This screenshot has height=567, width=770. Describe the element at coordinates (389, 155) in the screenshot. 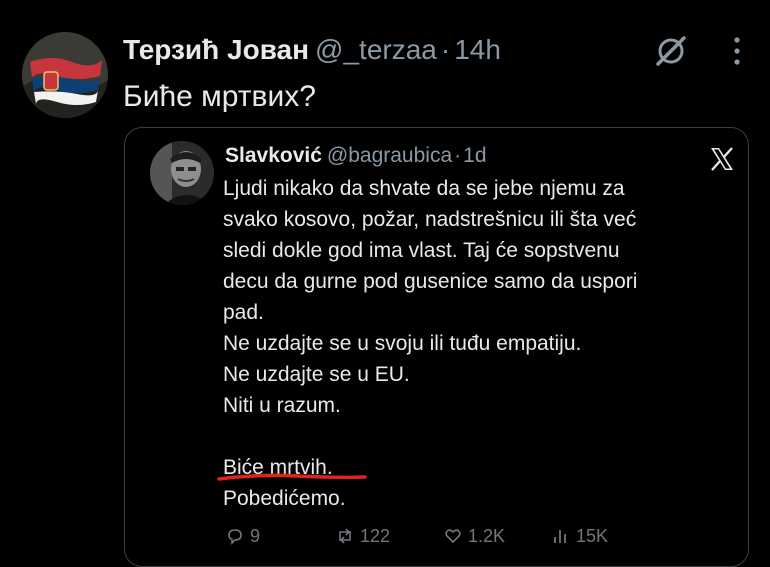

I see `quoted-author-handle: @bagraubica` at that location.